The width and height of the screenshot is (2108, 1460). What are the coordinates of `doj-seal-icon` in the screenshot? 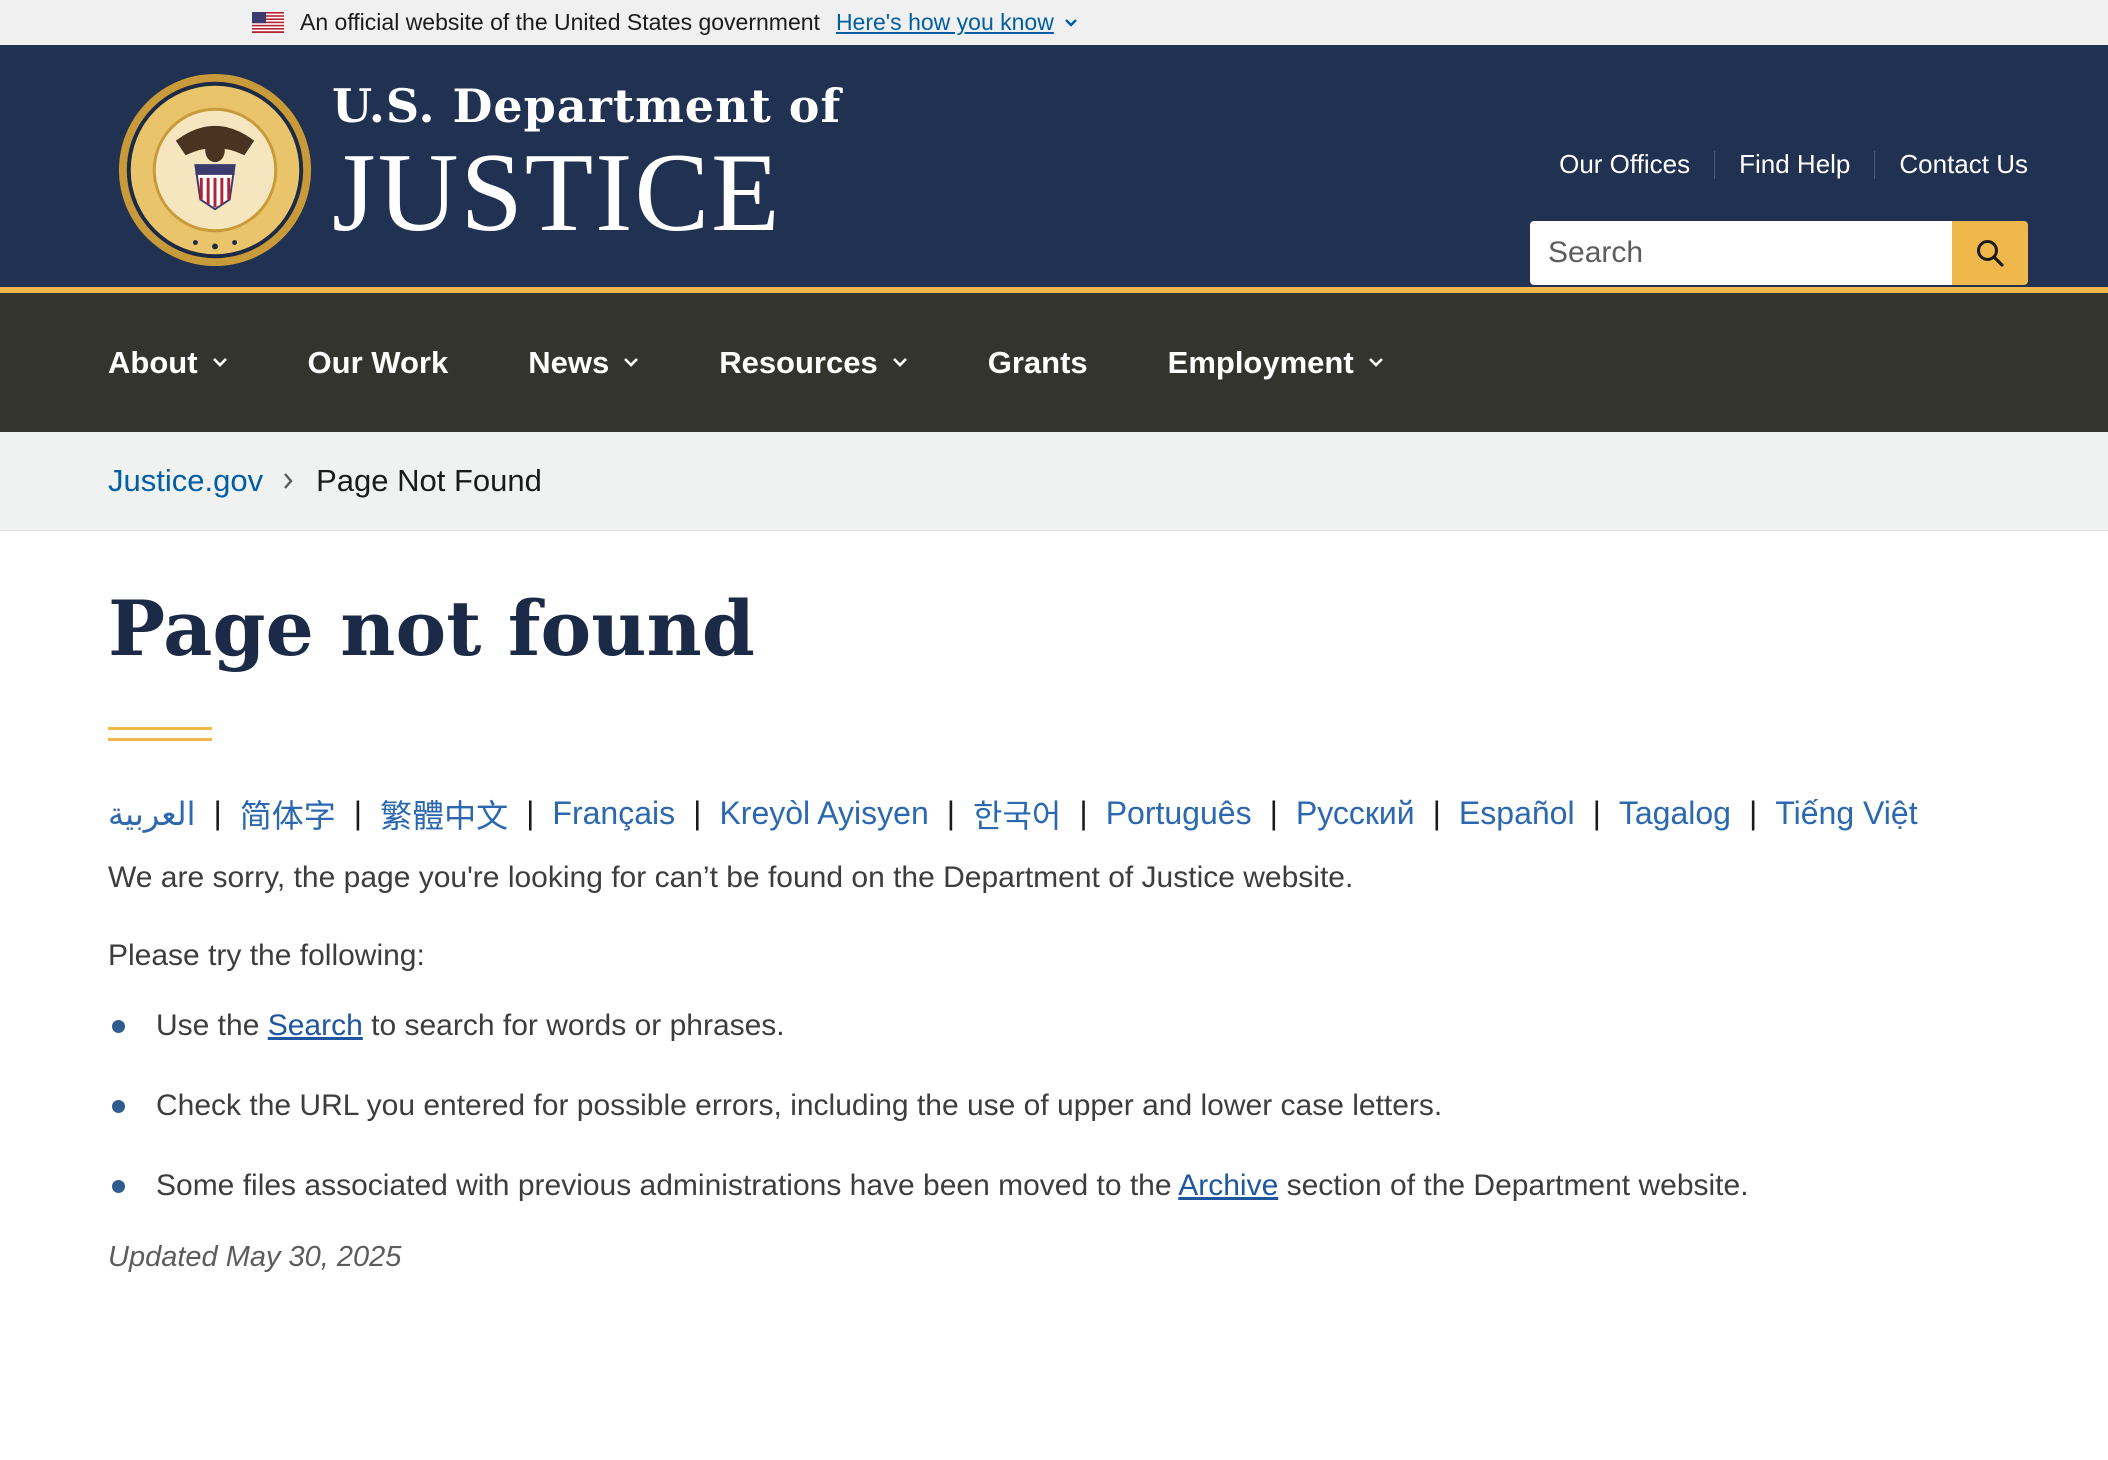 It's located at (215, 170).